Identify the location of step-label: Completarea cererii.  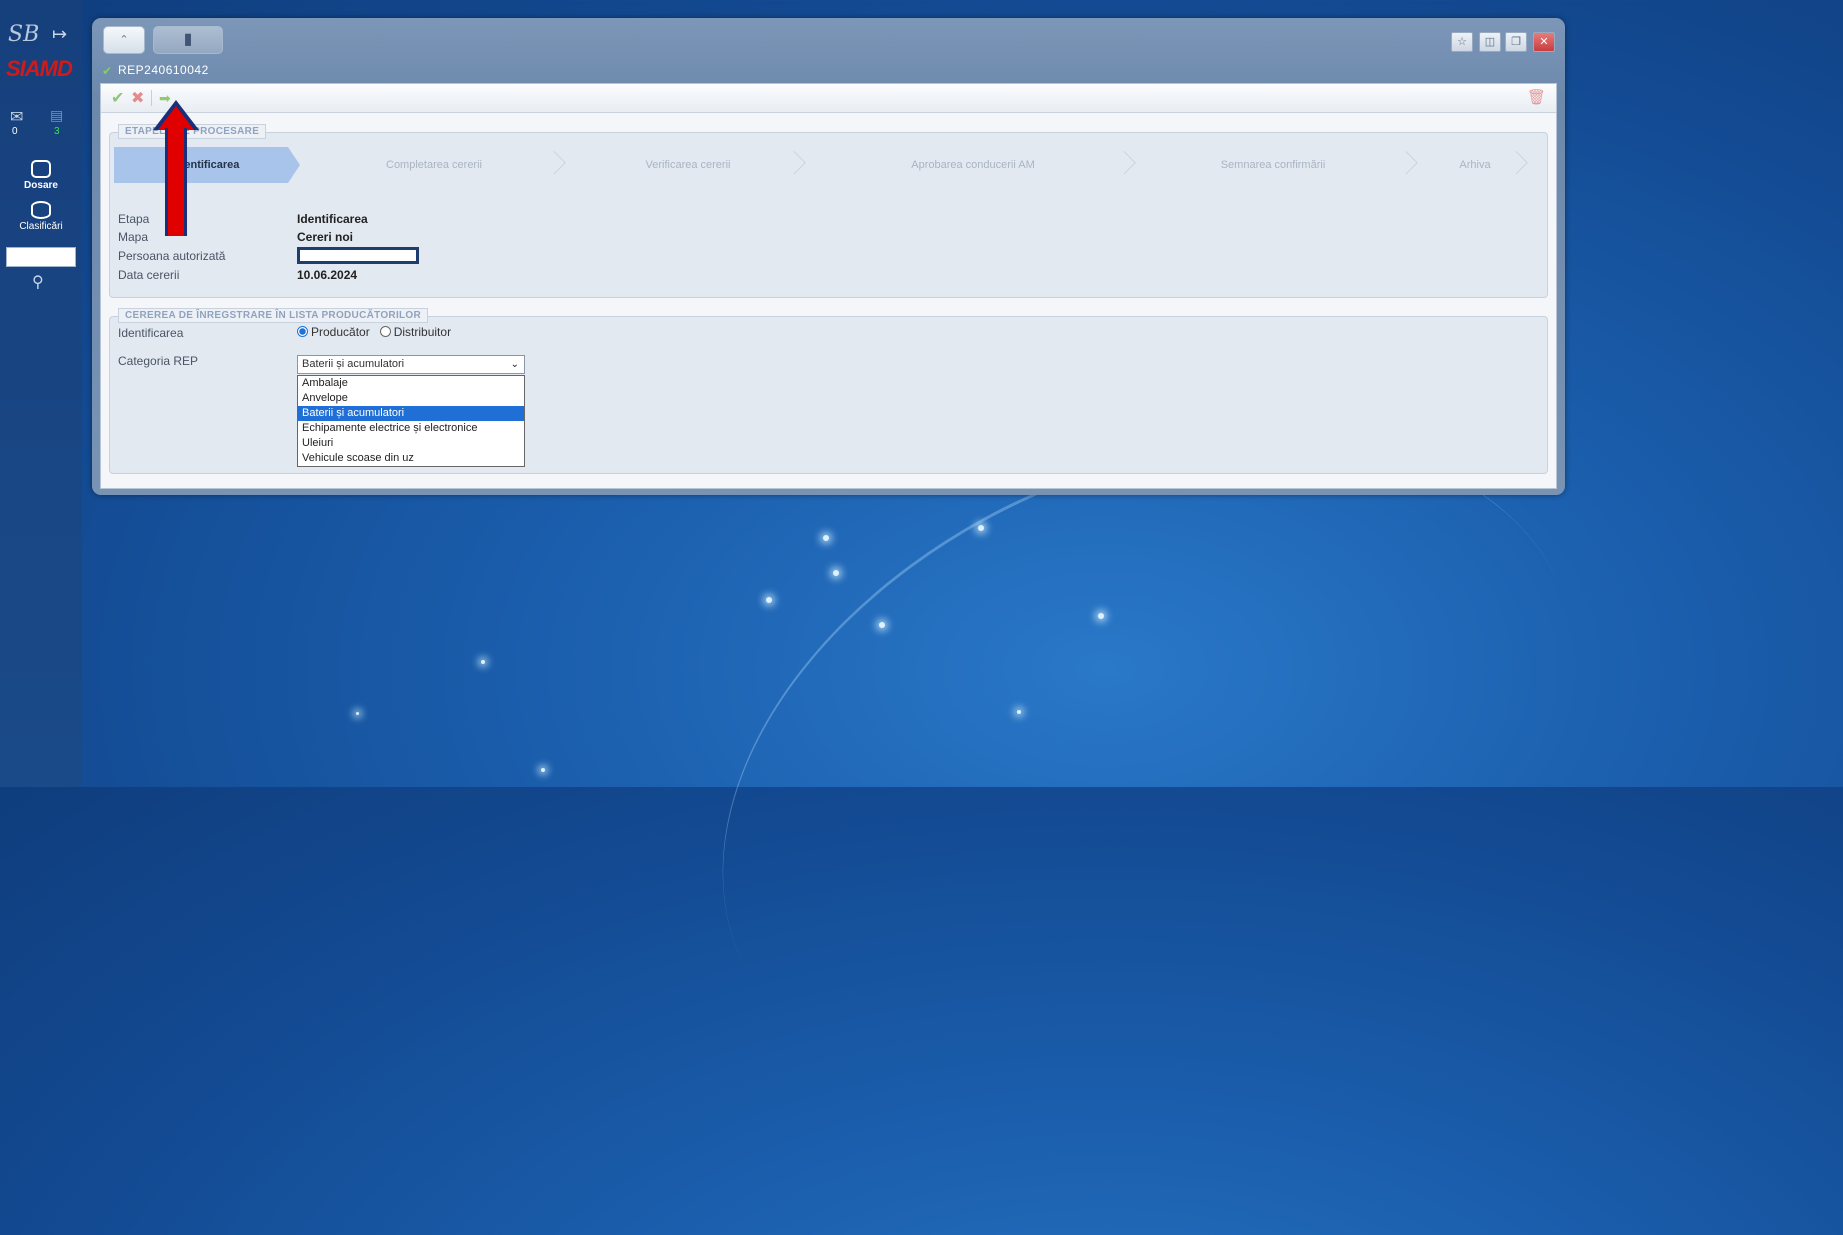
(434, 165).